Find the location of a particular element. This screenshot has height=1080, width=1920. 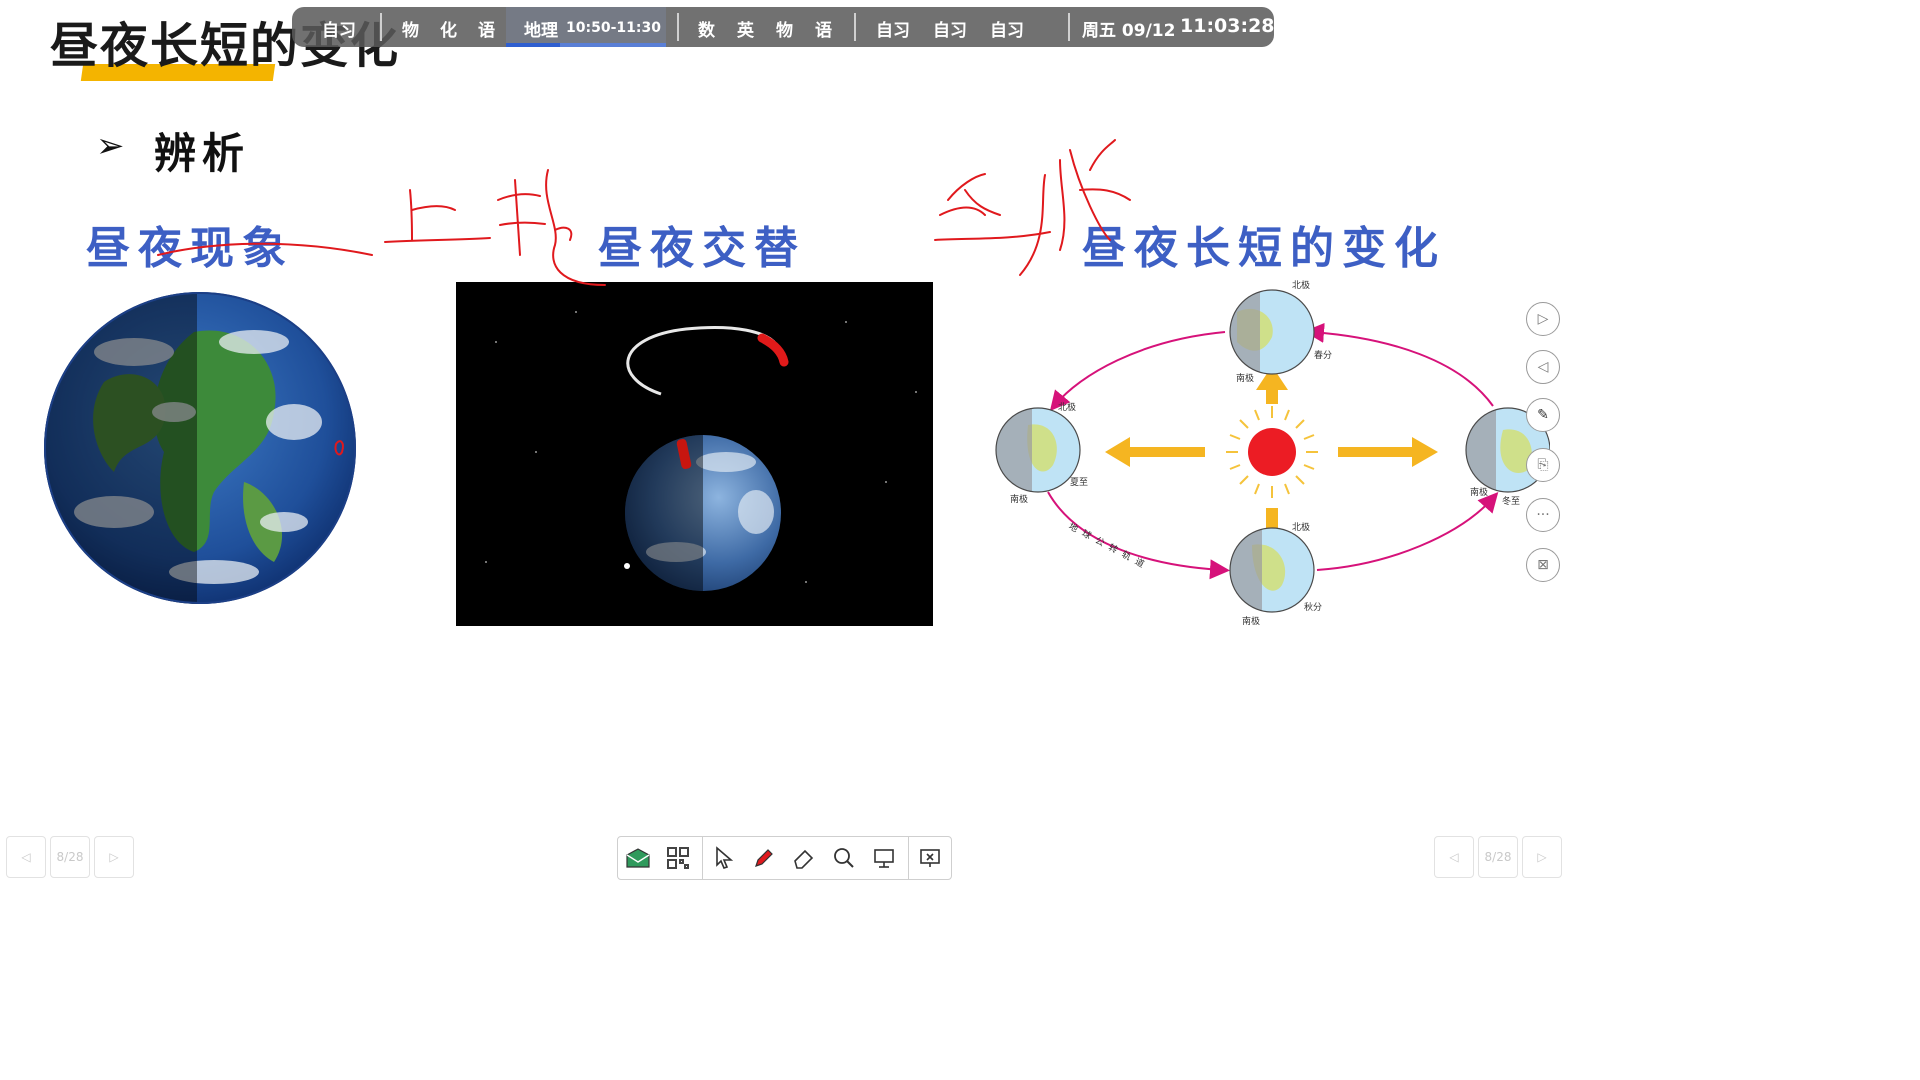

play-next-icon: ▷ is located at coordinates (1543, 319).